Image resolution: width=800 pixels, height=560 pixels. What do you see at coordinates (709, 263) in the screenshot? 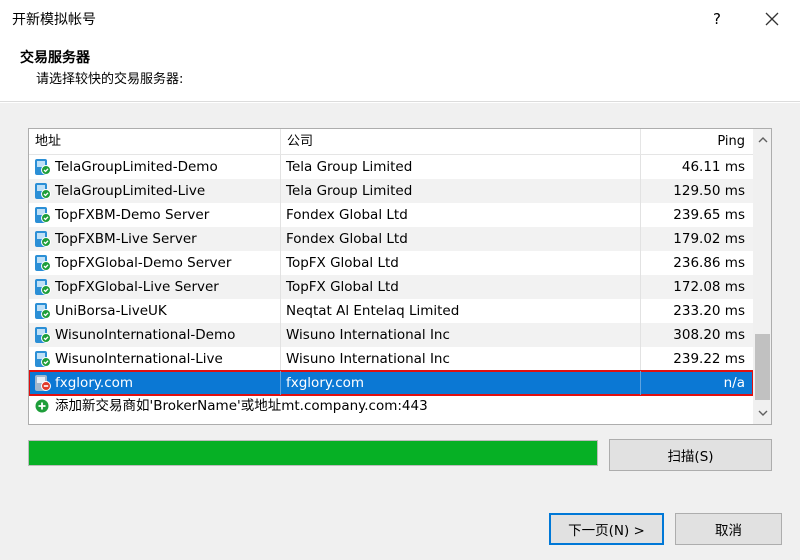
I see `cell-ping: 236.86 ms` at bounding box center [709, 263].